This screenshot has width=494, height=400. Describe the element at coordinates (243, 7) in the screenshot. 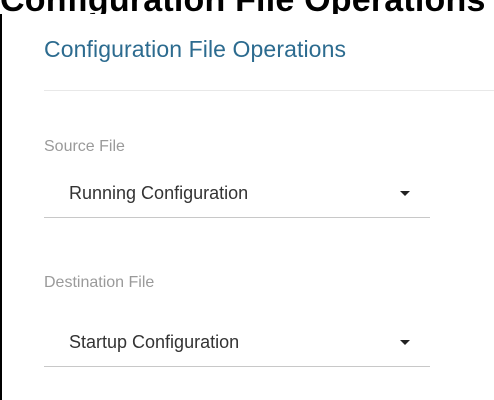

I see `cropped-section-heading-text: Configuration File Operations` at that location.